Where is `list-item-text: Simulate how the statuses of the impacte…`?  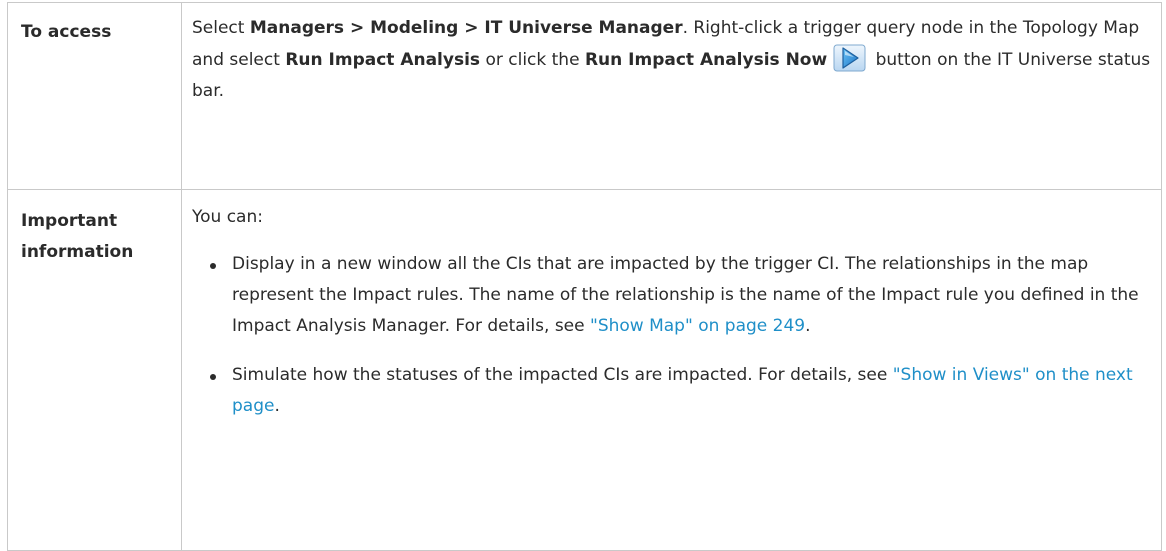 list-item-text: Simulate how the statuses of the impacte… is located at coordinates (562, 375).